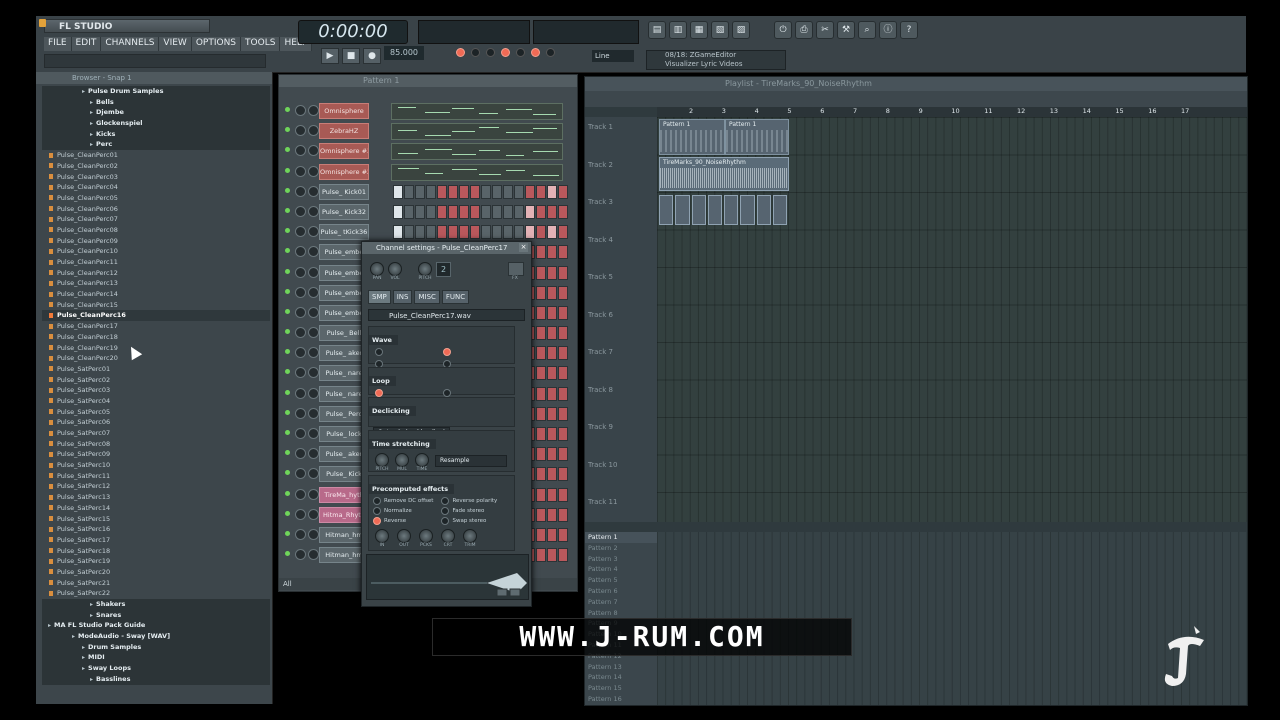 Image resolution: width=1280 pixels, height=720 pixels. I want to click on playlist-title: Playlist - TireMarks_90_NoiseRhythm, so click(916, 84).